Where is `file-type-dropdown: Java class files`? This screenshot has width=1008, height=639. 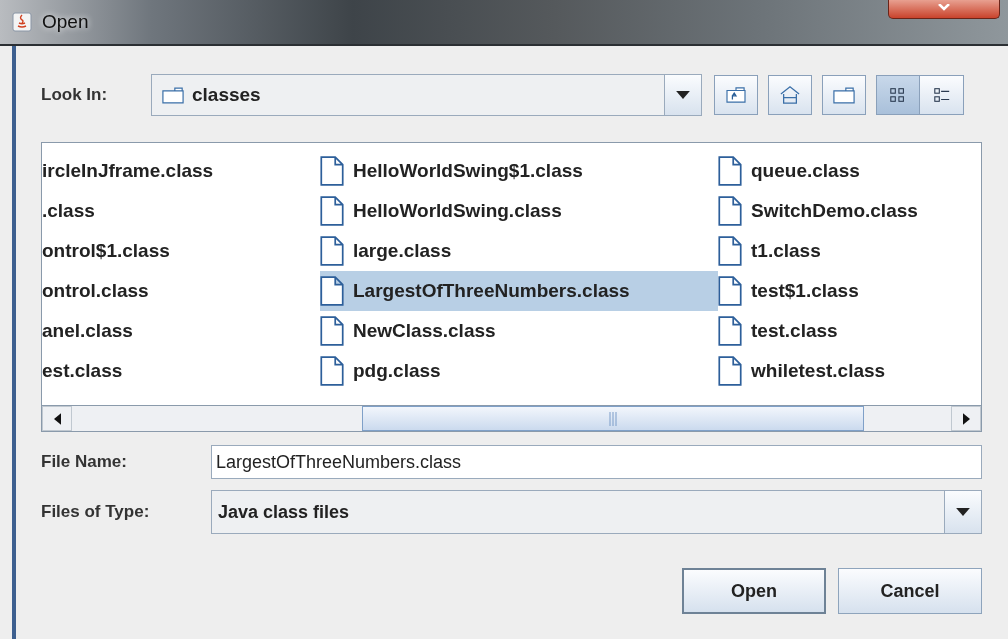 file-type-dropdown: Java class files is located at coordinates (596, 512).